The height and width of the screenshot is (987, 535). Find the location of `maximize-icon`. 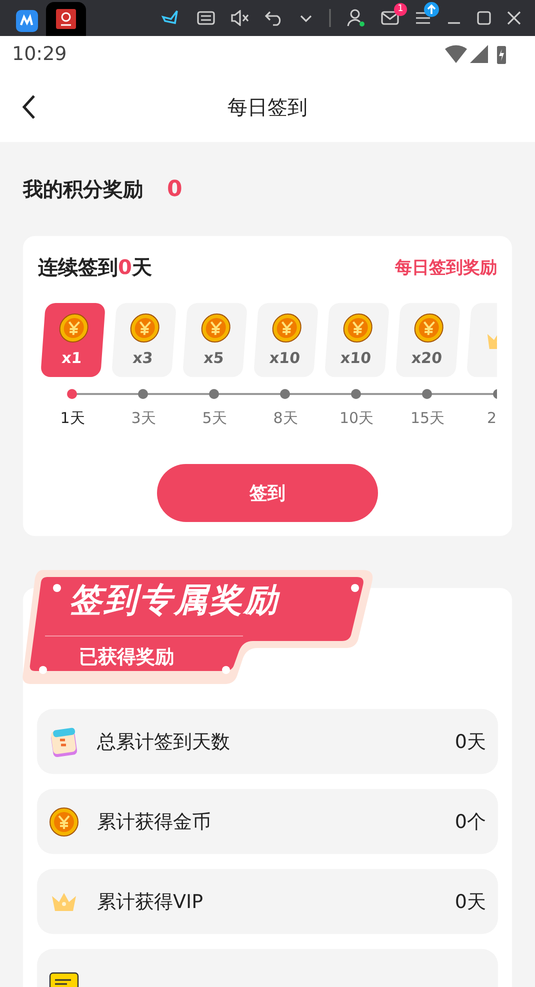

maximize-icon is located at coordinates (484, 18).